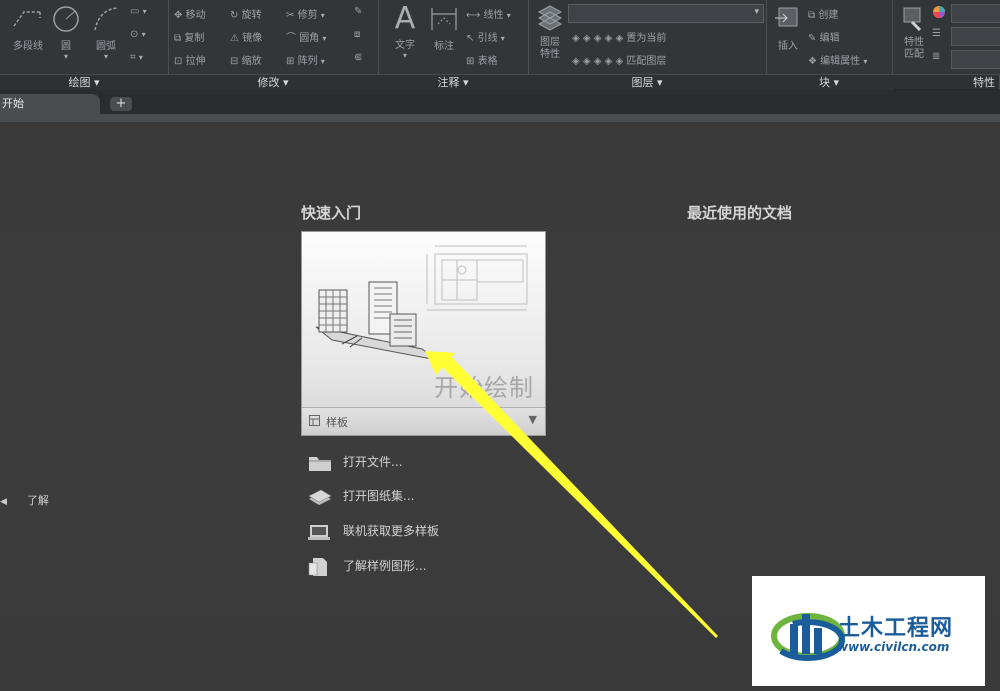 The width and height of the screenshot is (1000, 691). I want to click on create-block-tool: ⧉ 创建, so click(823, 13).